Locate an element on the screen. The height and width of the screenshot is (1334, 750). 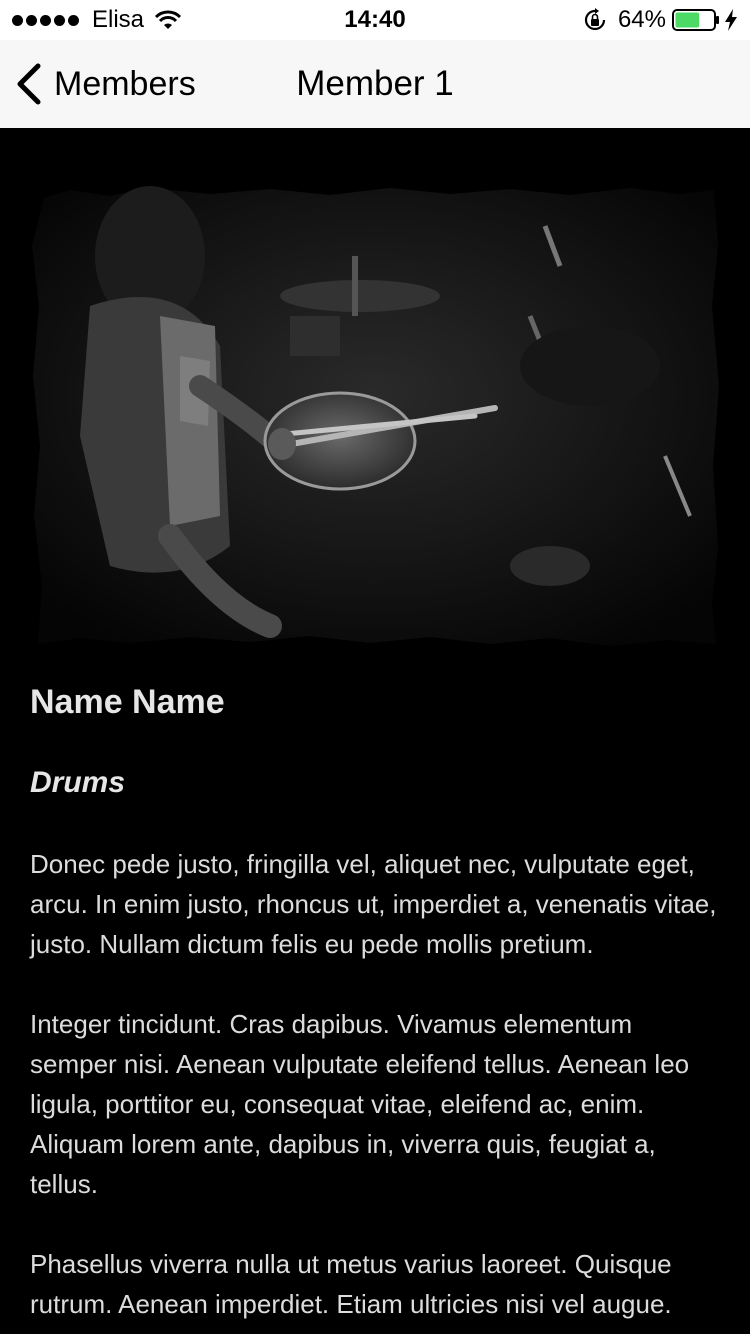
status-right: 64% is located at coordinates (660, 20).